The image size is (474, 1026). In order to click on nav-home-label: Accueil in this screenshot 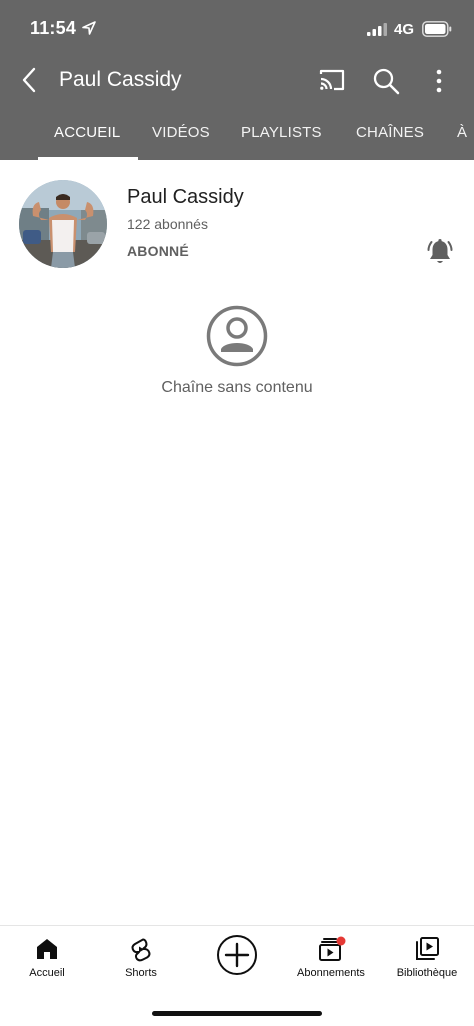, I will do `click(47, 973)`.